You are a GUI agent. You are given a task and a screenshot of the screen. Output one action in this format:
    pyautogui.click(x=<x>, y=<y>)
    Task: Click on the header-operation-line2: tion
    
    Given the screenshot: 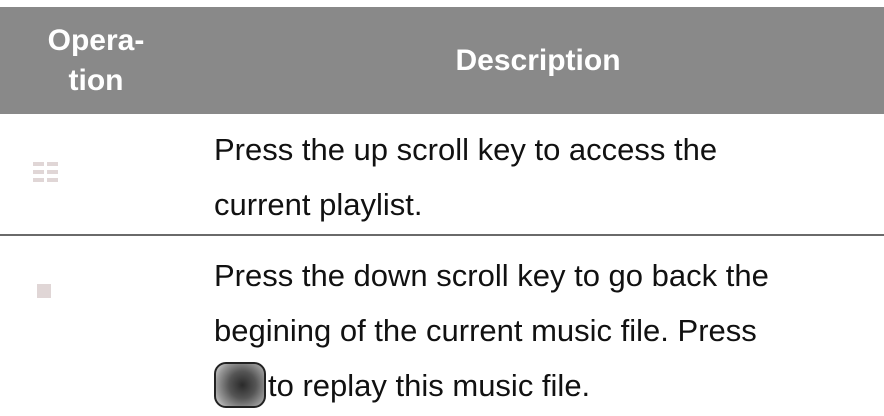 What is the action you would take?
    pyautogui.click(x=96, y=80)
    